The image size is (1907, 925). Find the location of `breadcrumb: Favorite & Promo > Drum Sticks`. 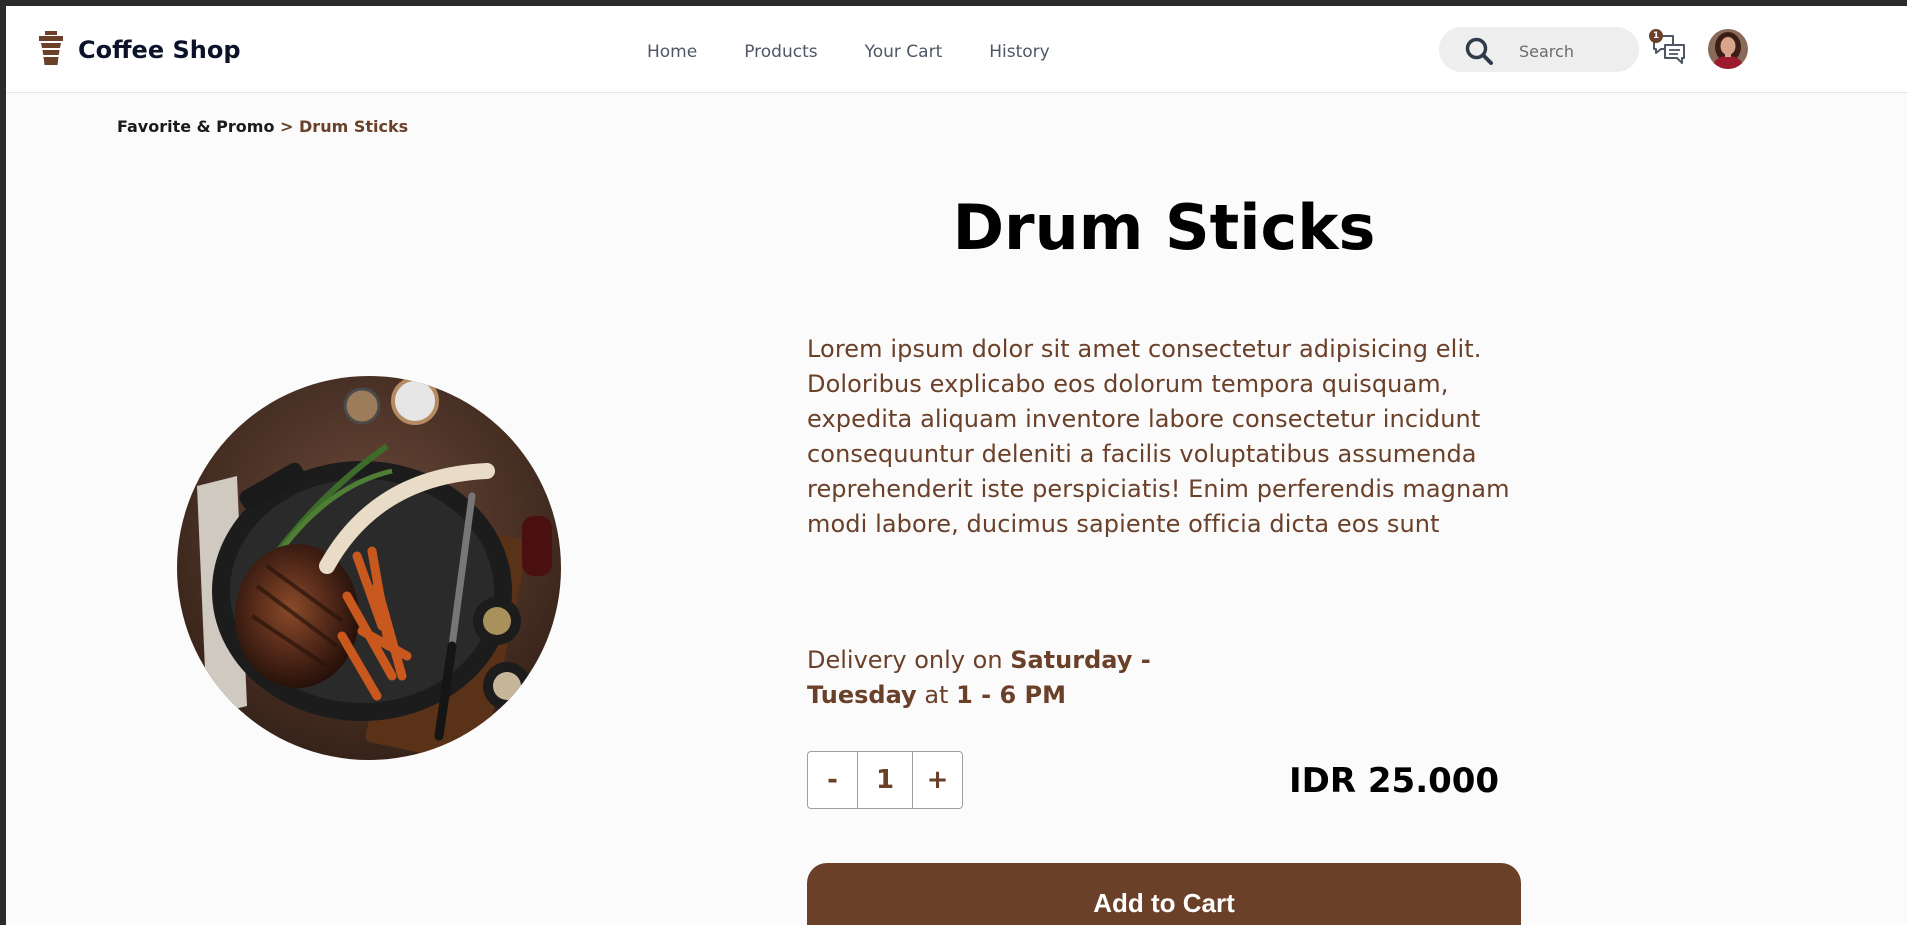

breadcrumb: Favorite & Promo > Drum Sticks is located at coordinates (262, 126).